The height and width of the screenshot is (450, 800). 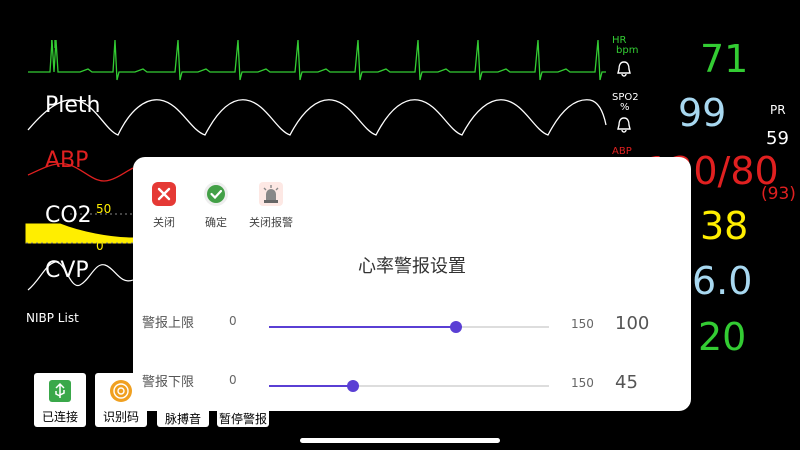 What do you see at coordinates (582, 383) in the screenshot?
I see `lower-limit-max: 150` at bounding box center [582, 383].